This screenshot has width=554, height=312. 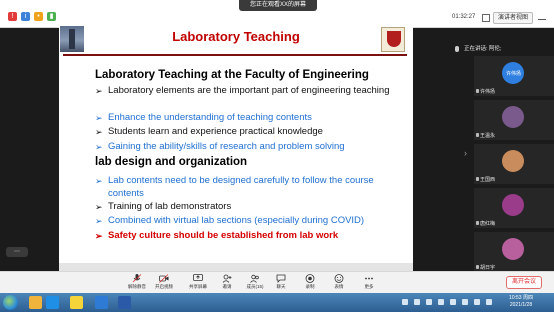 What do you see at coordinates (254, 278) in the screenshot?
I see `members-icon` at bounding box center [254, 278].